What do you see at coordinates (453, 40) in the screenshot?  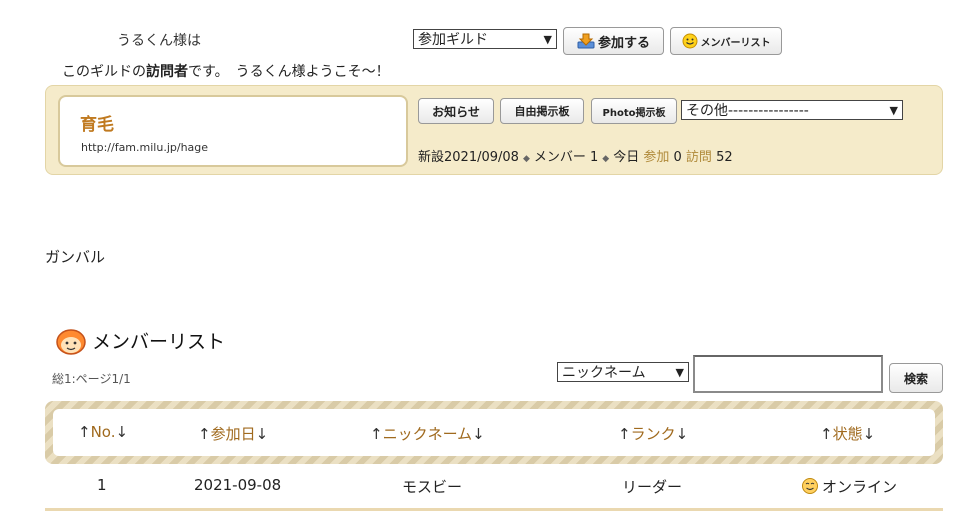 I see `guild-select-value: 参加ギルド` at bounding box center [453, 40].